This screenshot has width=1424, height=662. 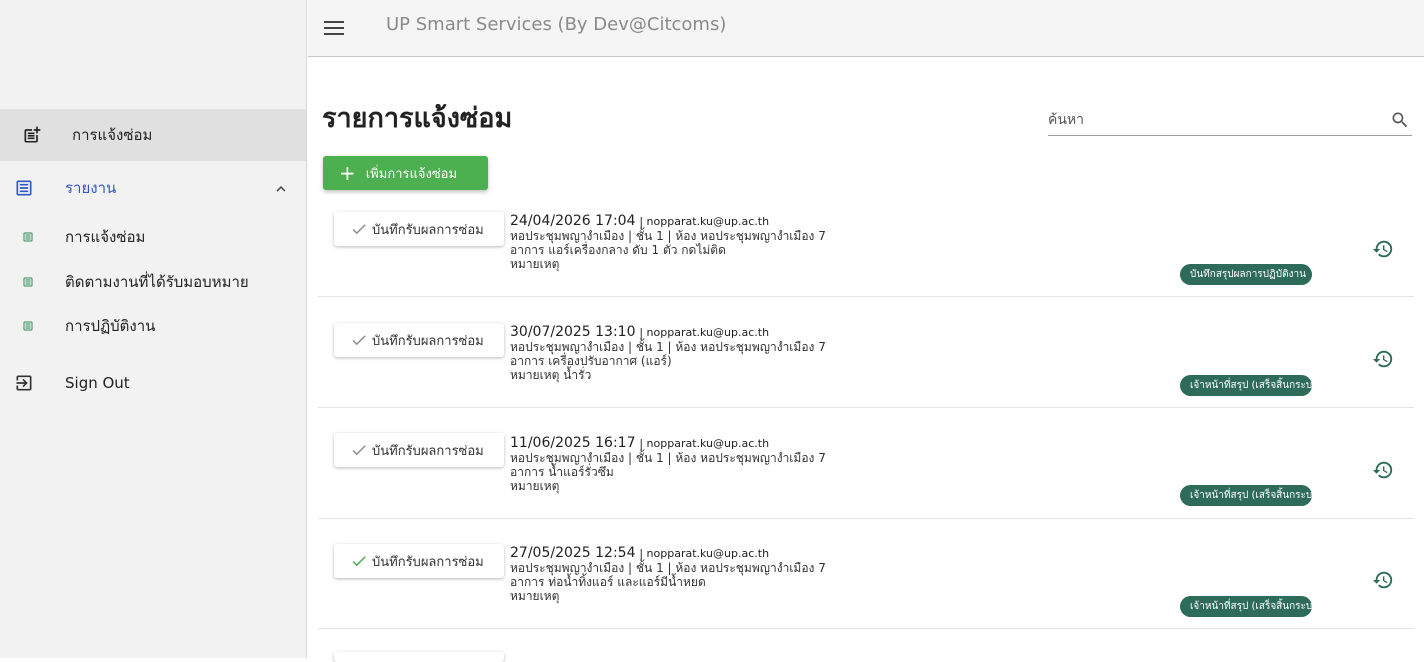 What do you see at coordinates (24, 383) in the screenshot?
I see `logout-icon` at bounding box center [24, 383].